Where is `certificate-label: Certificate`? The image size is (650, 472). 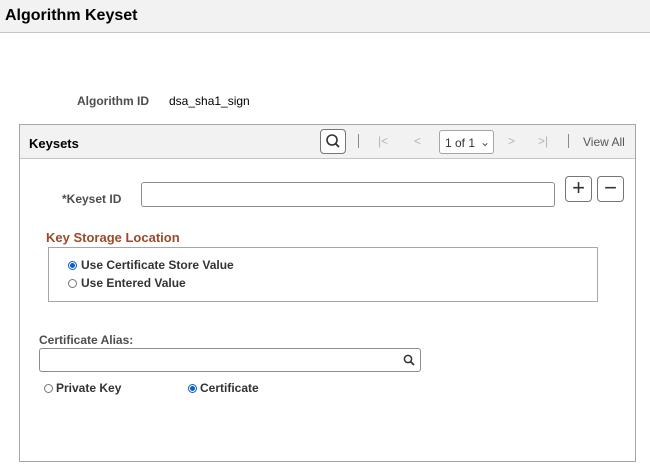
certificate-label: Certificate is located at coordinates (229, 388).